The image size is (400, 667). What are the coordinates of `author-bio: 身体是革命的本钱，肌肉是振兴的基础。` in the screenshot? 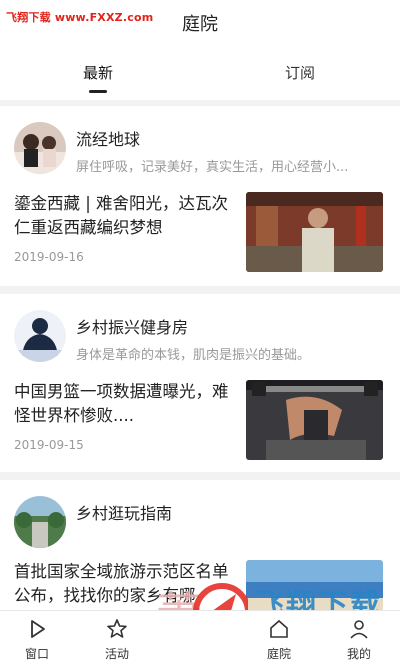 It's located at (193, 355).